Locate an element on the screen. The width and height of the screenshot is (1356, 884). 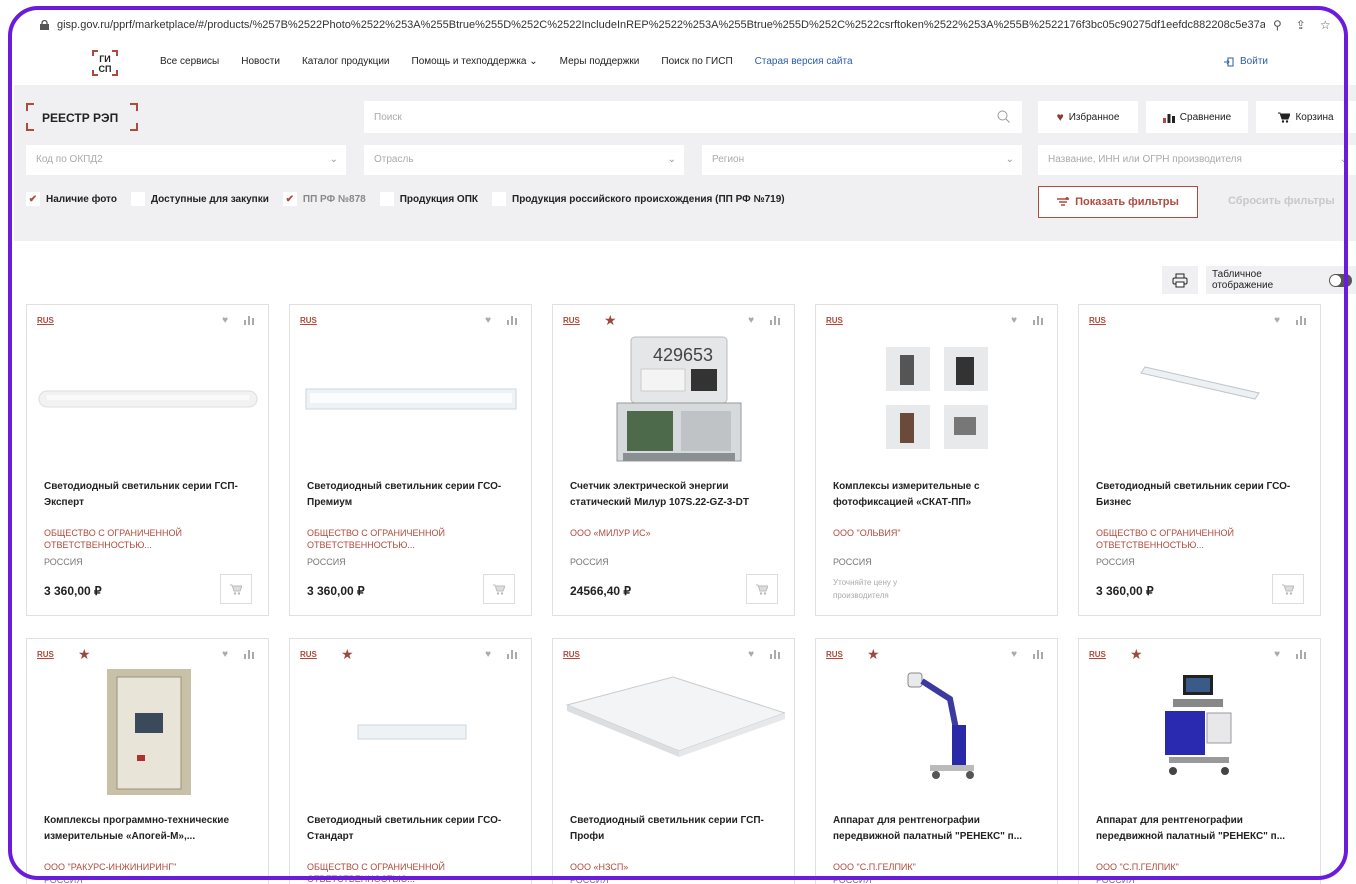
gisp-logo: ГИ СП is located at coordinates (105, 63).